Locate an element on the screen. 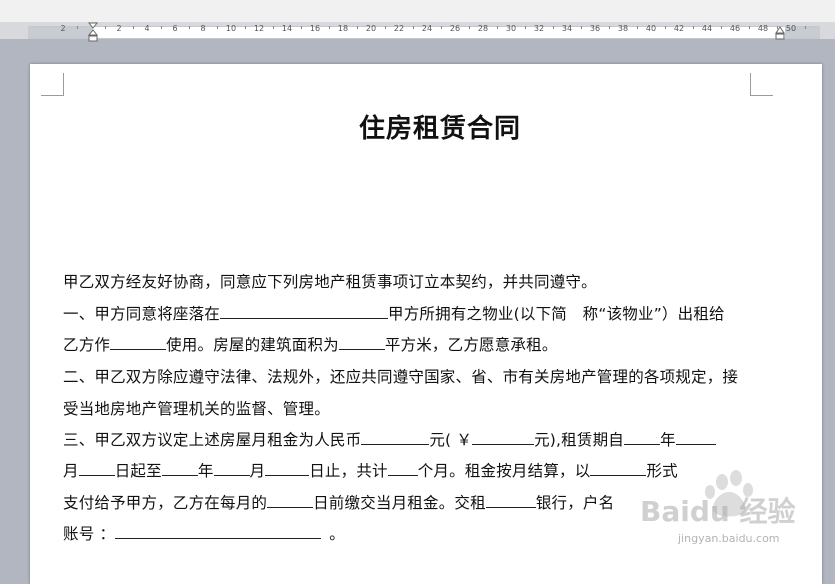  line-9-text-a: 账号 ： is located at coordinates (89, 534).